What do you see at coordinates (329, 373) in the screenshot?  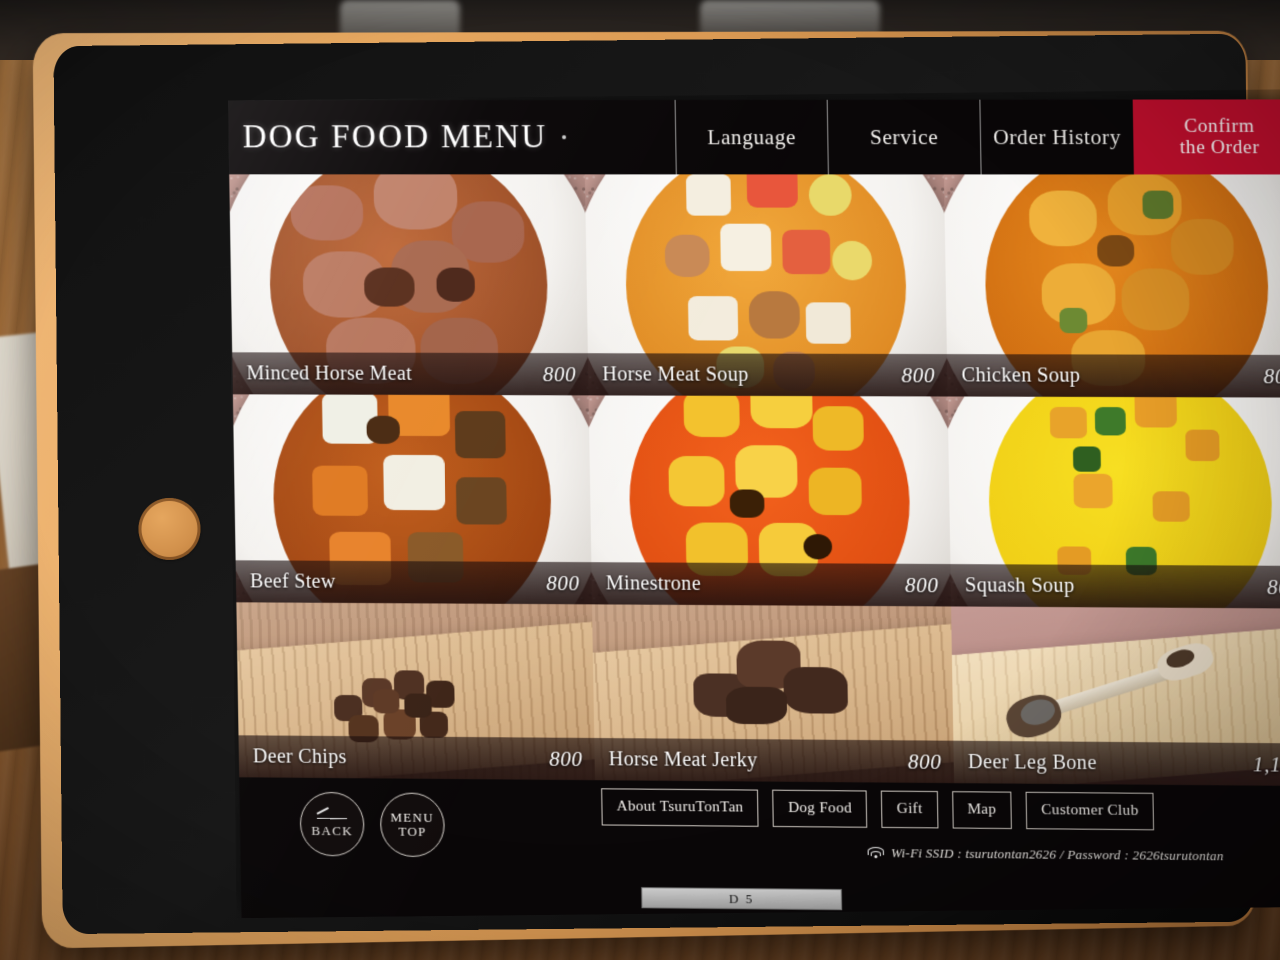 I see `item-name: Minced Horse Meat` at bounding box center [329, 373].